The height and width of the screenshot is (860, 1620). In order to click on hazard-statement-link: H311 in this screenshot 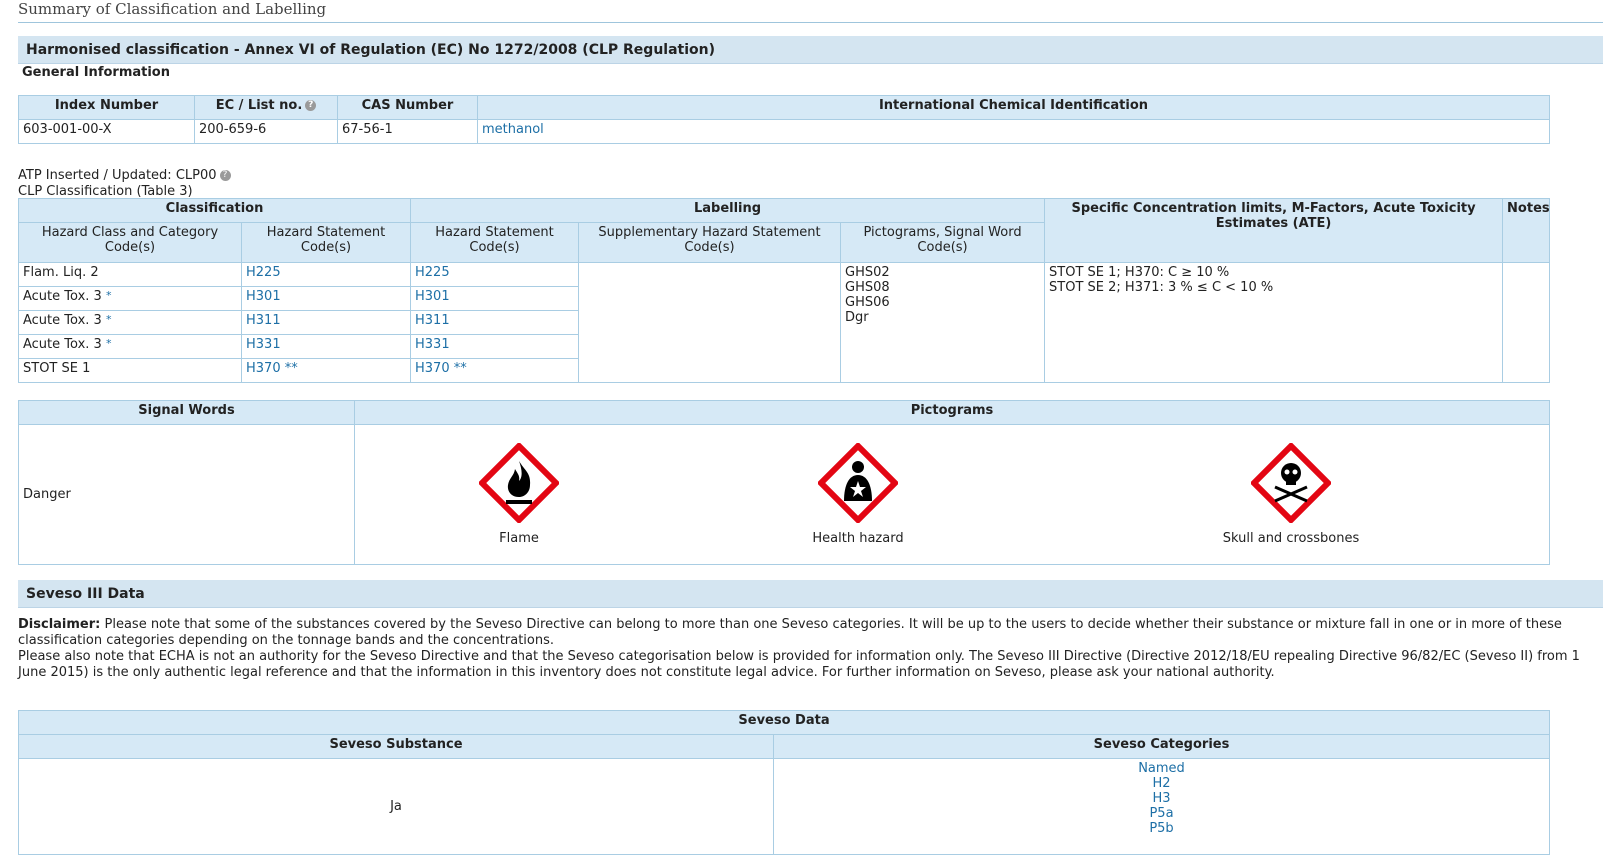, I will do `click(326, 322)`.